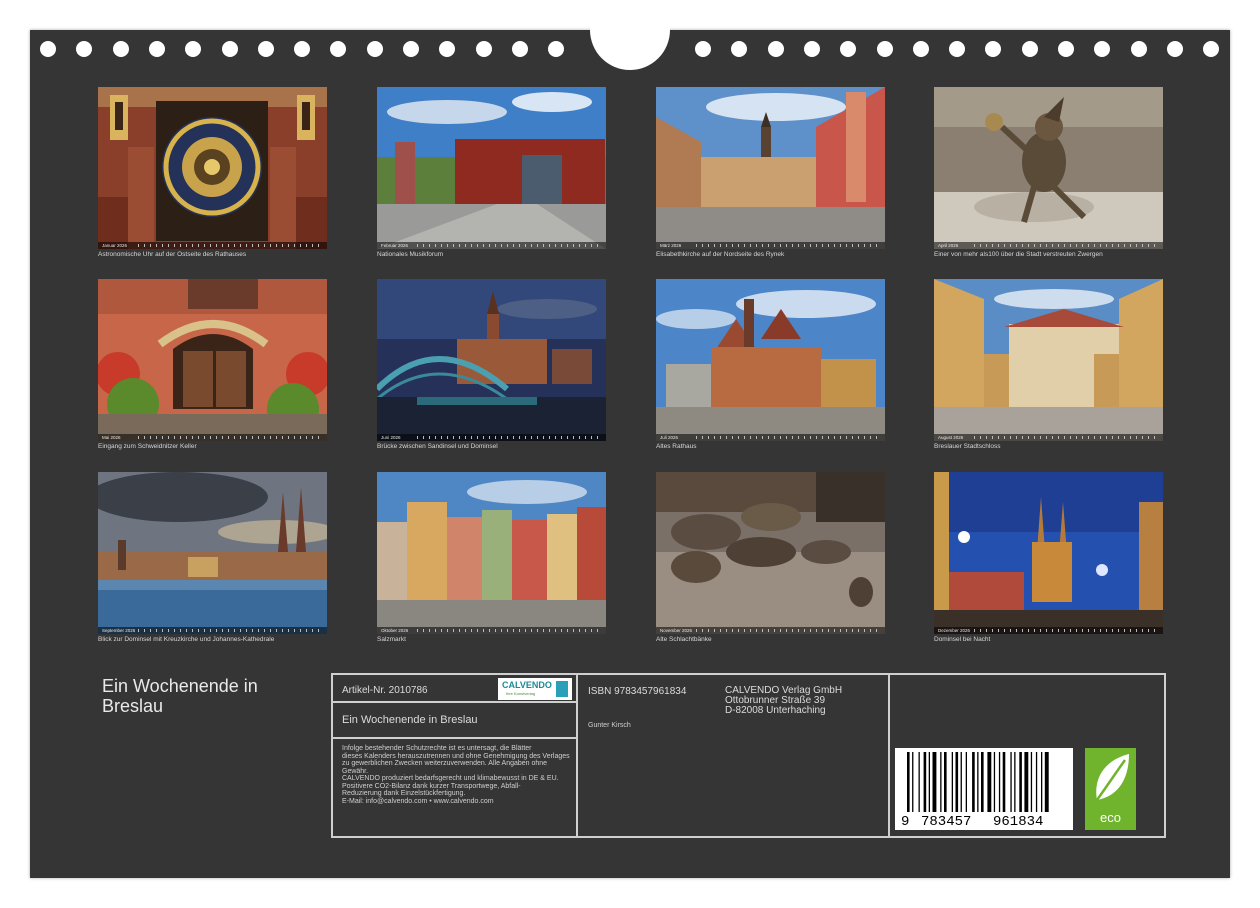 The height and width of the screenshot is (908, 1260). Describe the element at coordinates (491, 553) in the screenshot. I see `photo-october: Oktober 2026` at that location.